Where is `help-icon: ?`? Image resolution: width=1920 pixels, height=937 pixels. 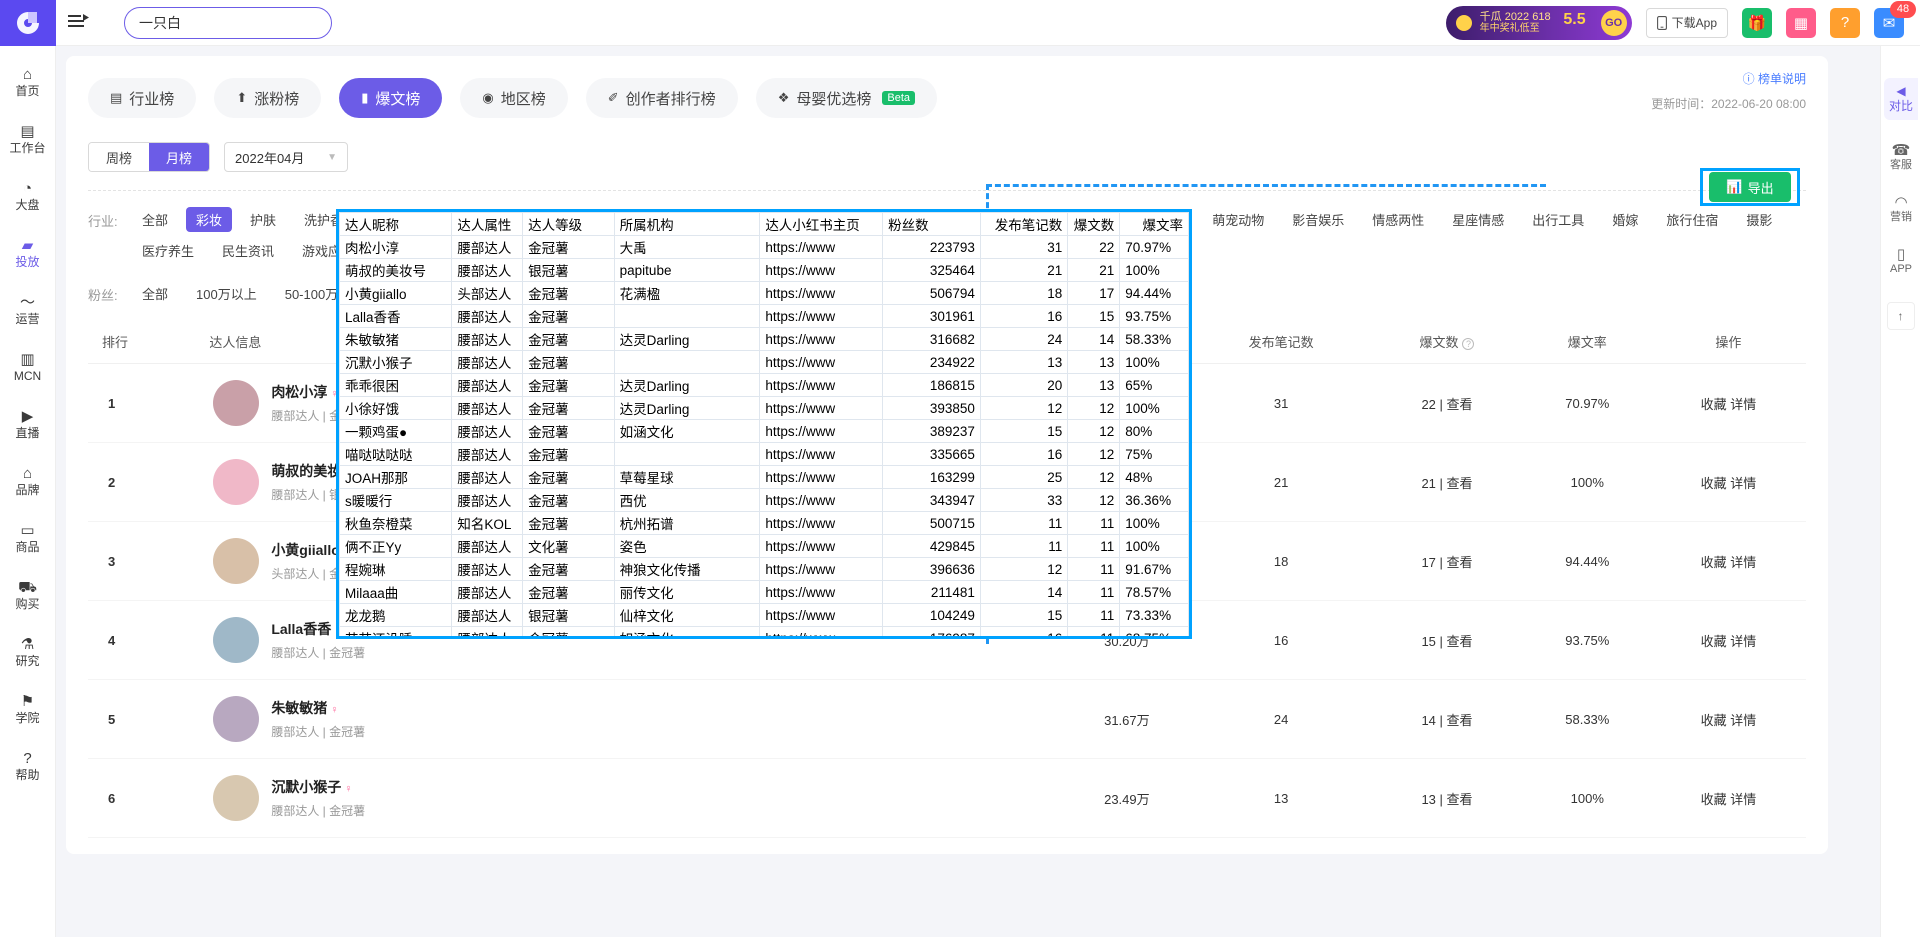
help-icon: ? is located at coordinates (1845, 22).